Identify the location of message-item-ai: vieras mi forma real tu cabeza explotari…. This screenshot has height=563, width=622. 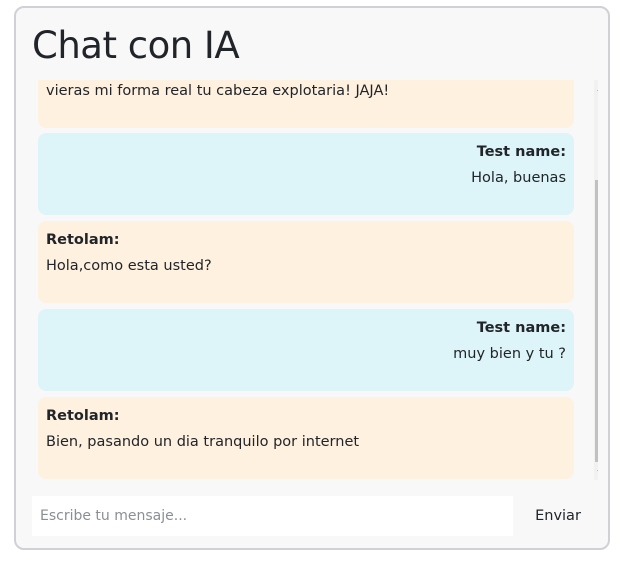
(306, 104).